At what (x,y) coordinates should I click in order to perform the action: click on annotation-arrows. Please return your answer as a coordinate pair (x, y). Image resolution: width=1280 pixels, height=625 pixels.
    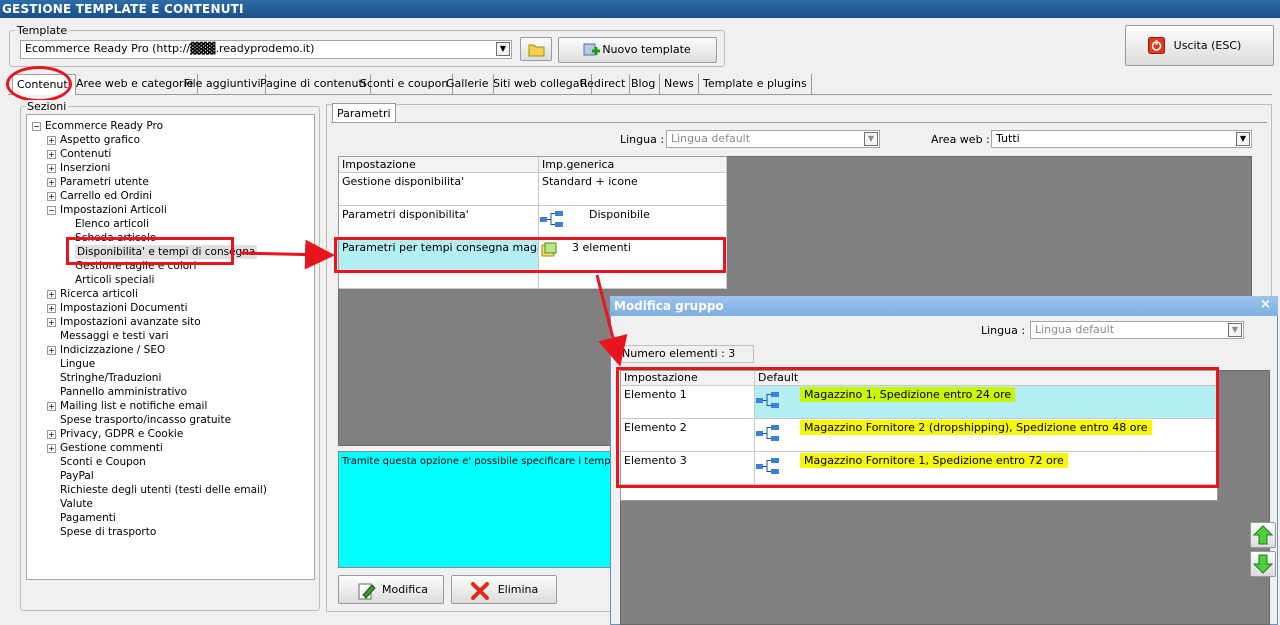
    Looking at the image, I should click on (433, 303).